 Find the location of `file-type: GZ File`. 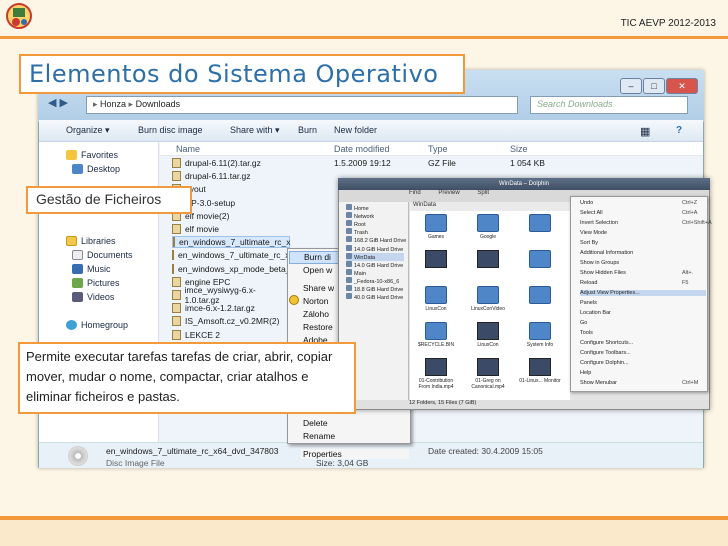

file-type: GZ File is located at coordinates (442, 163).